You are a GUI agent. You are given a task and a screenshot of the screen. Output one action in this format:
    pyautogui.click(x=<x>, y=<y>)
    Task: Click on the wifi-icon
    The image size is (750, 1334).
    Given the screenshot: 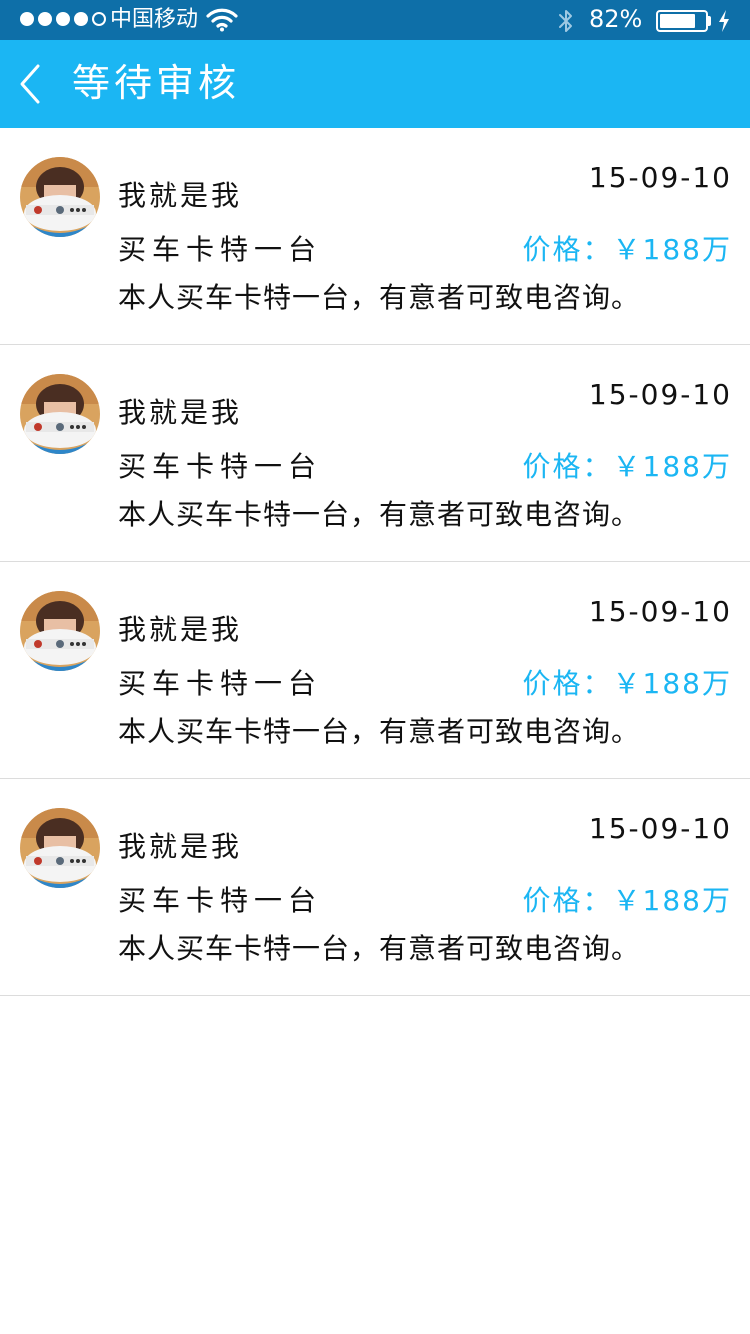 What is the action you would take?
    pyautogui.click(x=222, y=22)
    